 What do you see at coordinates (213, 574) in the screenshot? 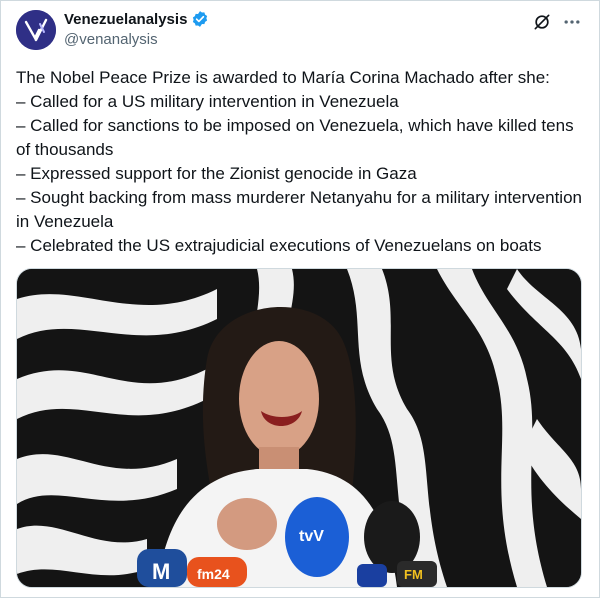
I see `svg-text: fm24` at bounding box center [213, 574].